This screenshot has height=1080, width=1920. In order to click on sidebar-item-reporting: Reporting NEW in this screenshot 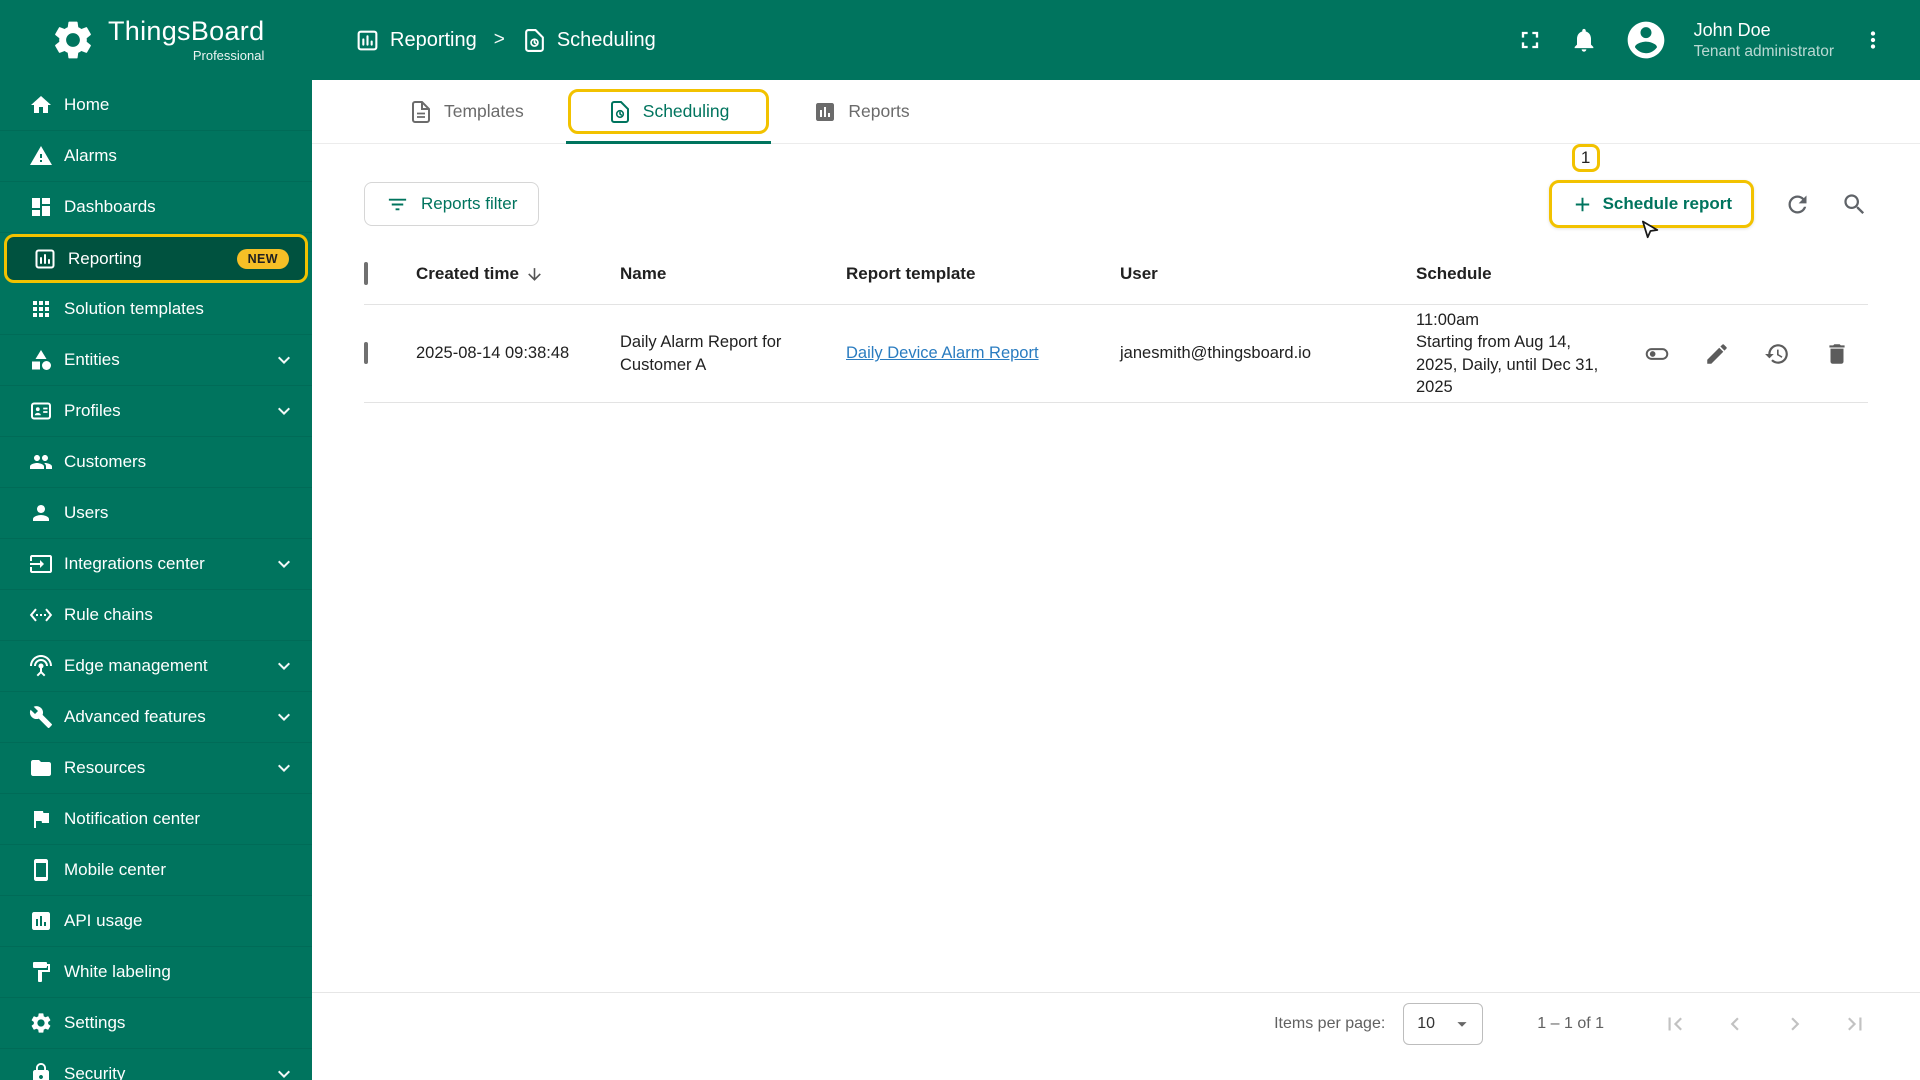, I will do `click(156, 258)`.